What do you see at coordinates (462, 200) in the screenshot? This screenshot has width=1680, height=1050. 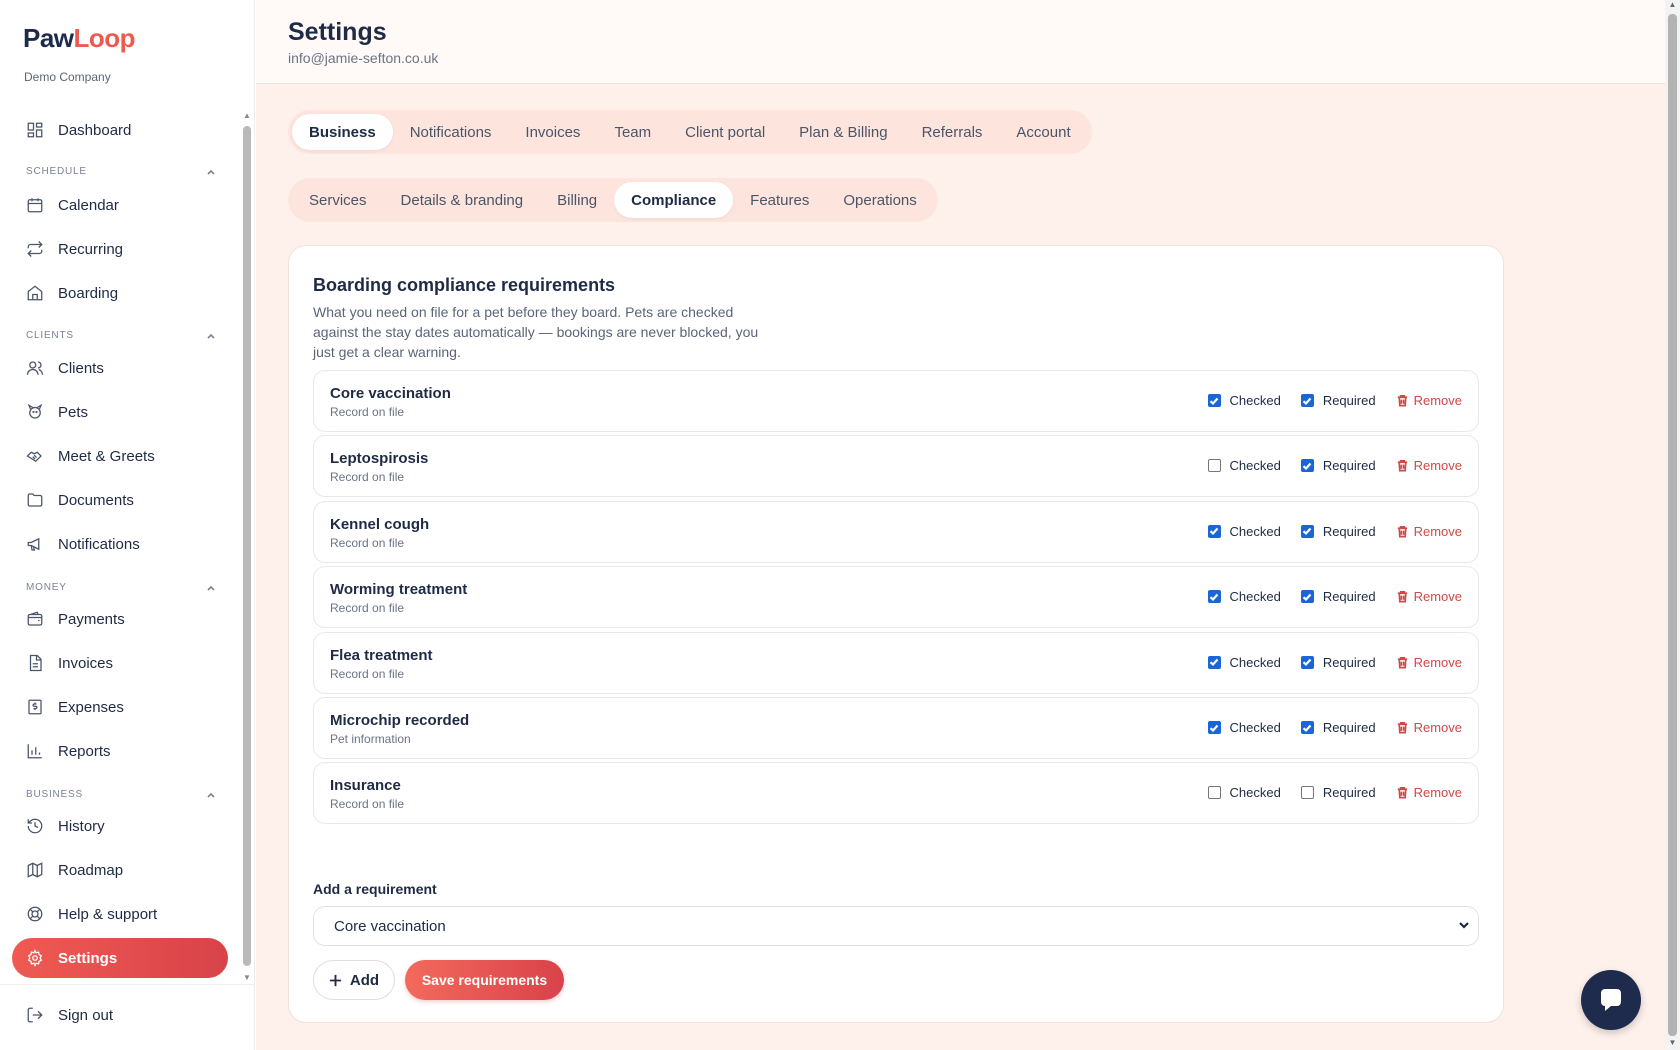 I see `subtab-details-branding: Details & branding` at bounding box center [462, 200].